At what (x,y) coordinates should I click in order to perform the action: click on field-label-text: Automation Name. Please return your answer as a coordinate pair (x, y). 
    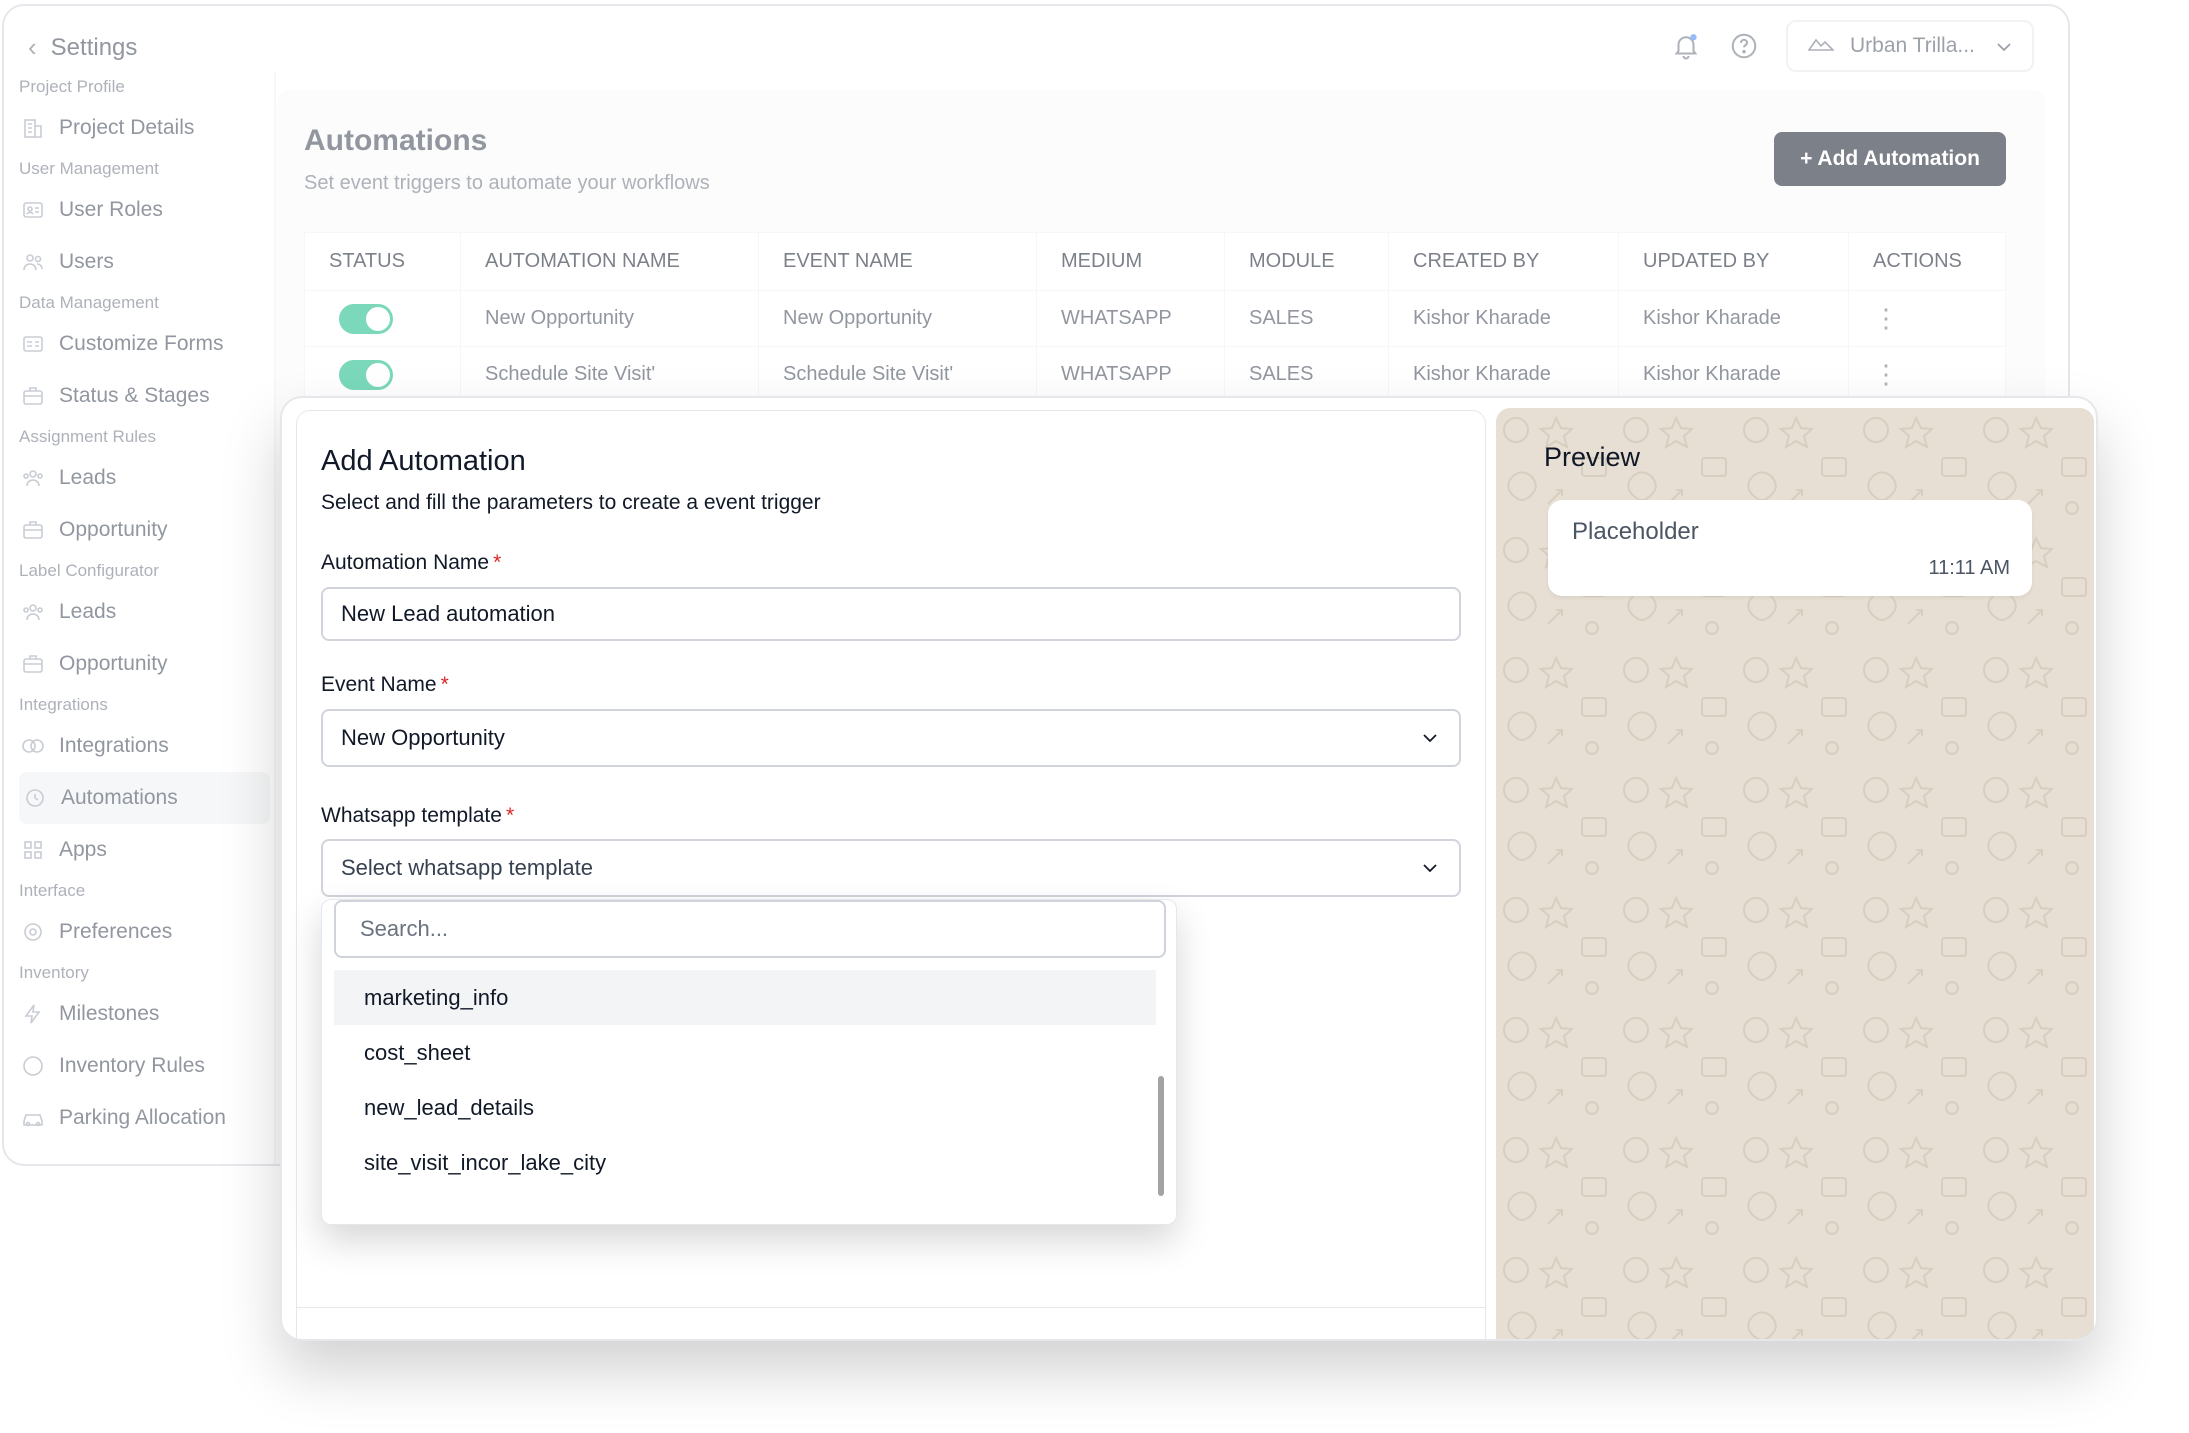
    Looking at the image, I should click on (405, 562).